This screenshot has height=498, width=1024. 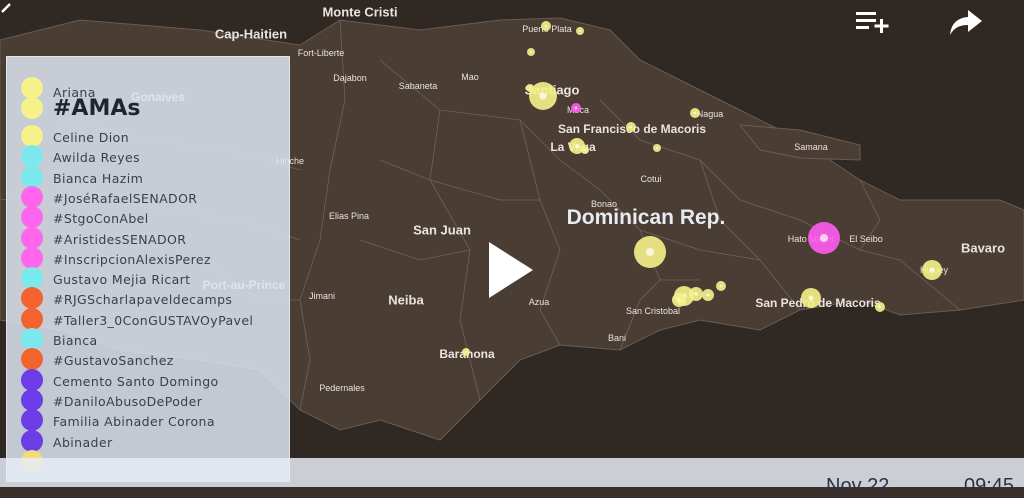 What do you see at coordinates (418, 86) in the screenshot?
I see `city-label: Sabaneta` at bounding box center [418, 86].